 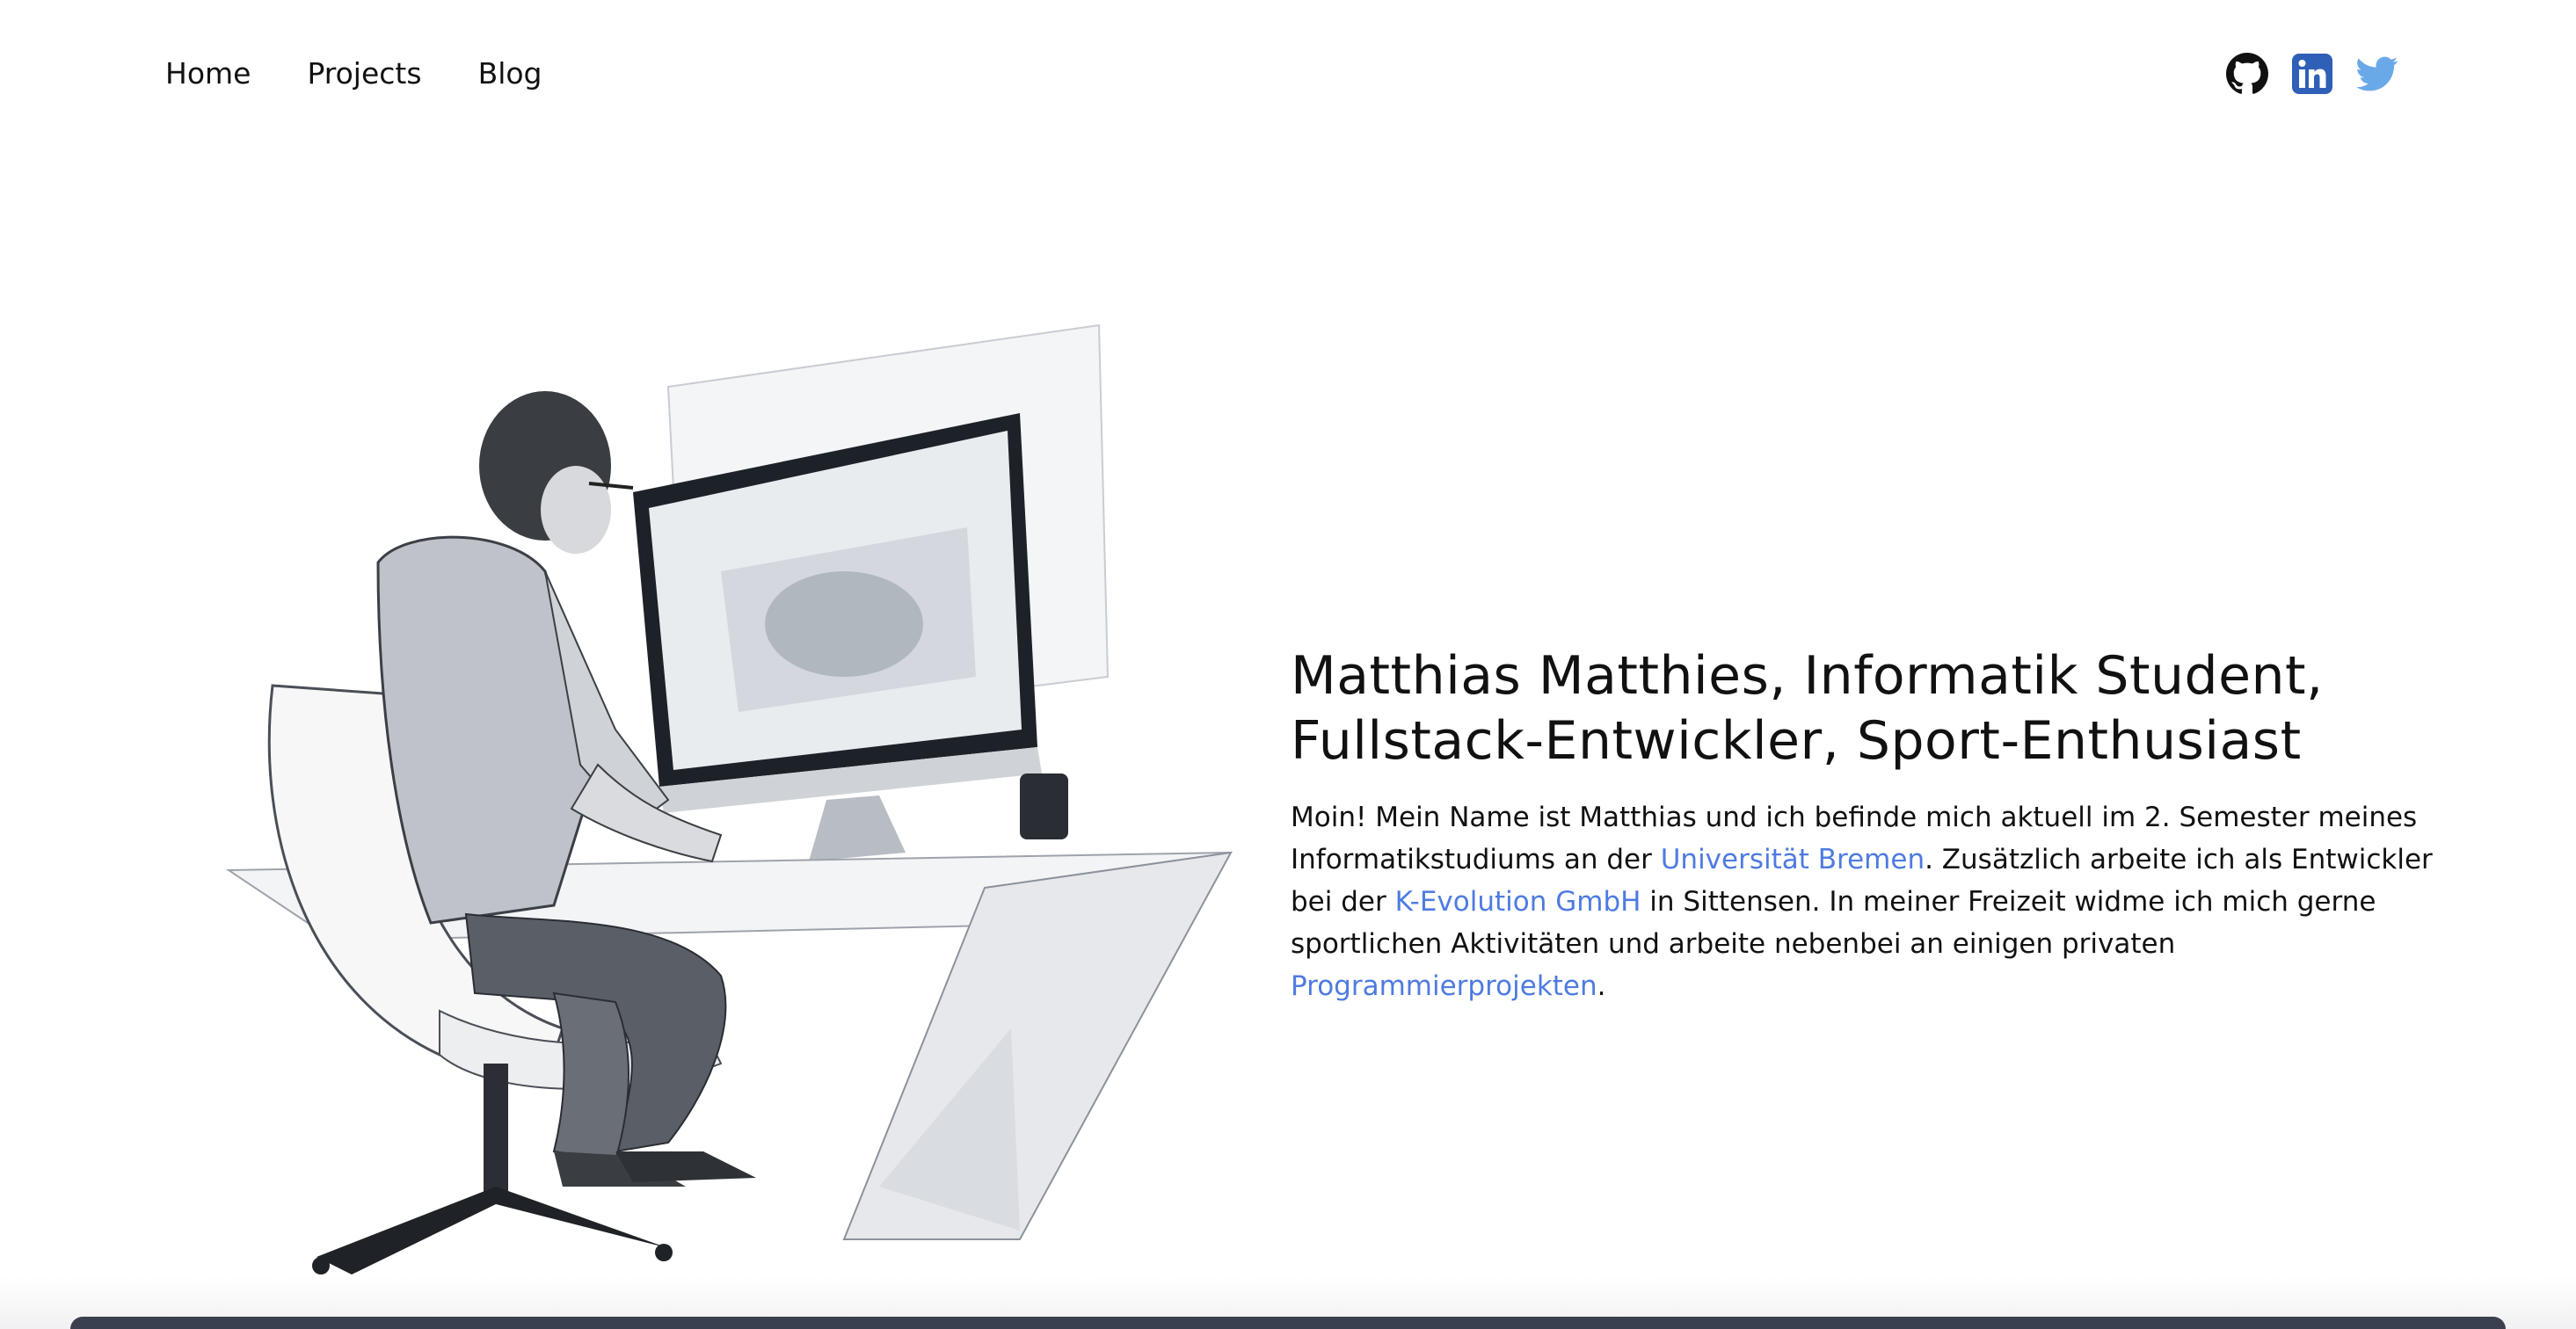 What do you see at coordinates (1444, 986) in the screenshot?
I see `programmierprojekten-link: Programmierprojekten` at bounding box center [1444, 986].